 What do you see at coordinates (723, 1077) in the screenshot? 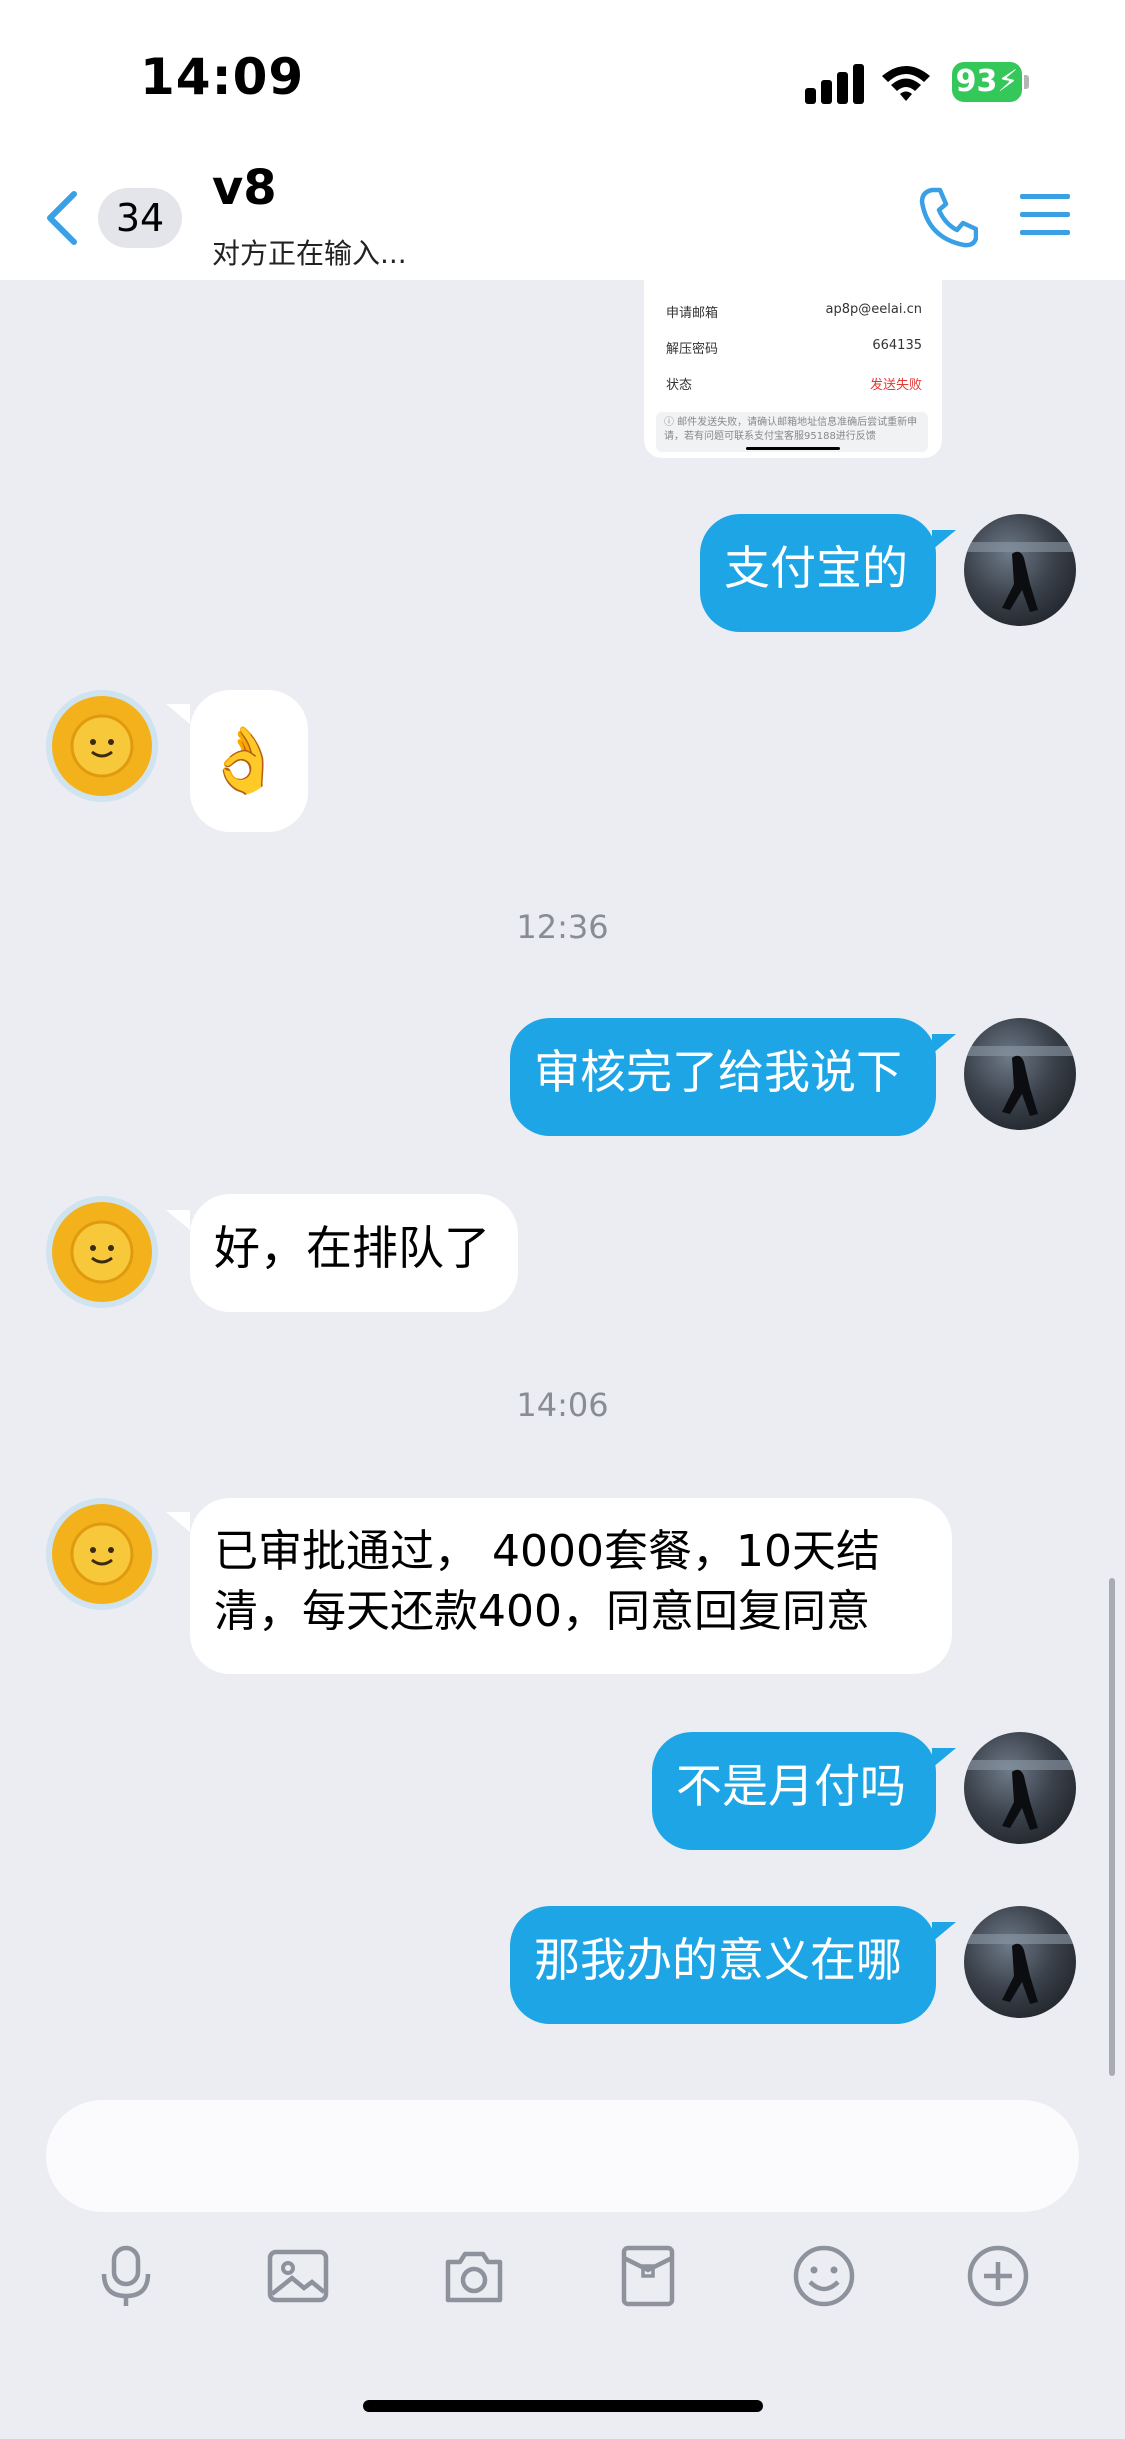
I see `message-bubble-outgoing: 审核完了给我说下` at bounding box center [723, 1077].